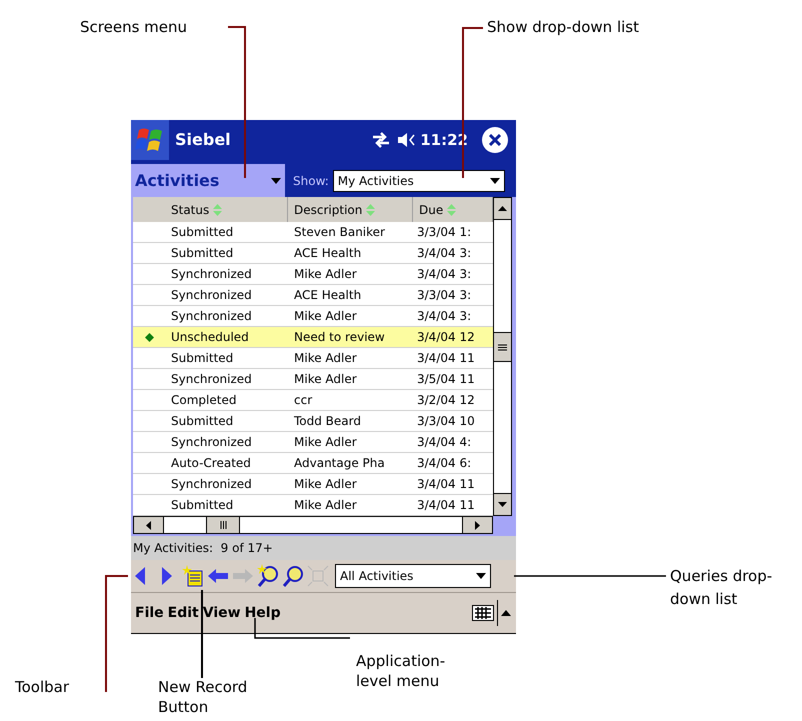 The image size is (802, 721). What do you see at coordinates (506, 613) in the screenshot?
I see `up-caret-icon` at bounding box center [506, 613].